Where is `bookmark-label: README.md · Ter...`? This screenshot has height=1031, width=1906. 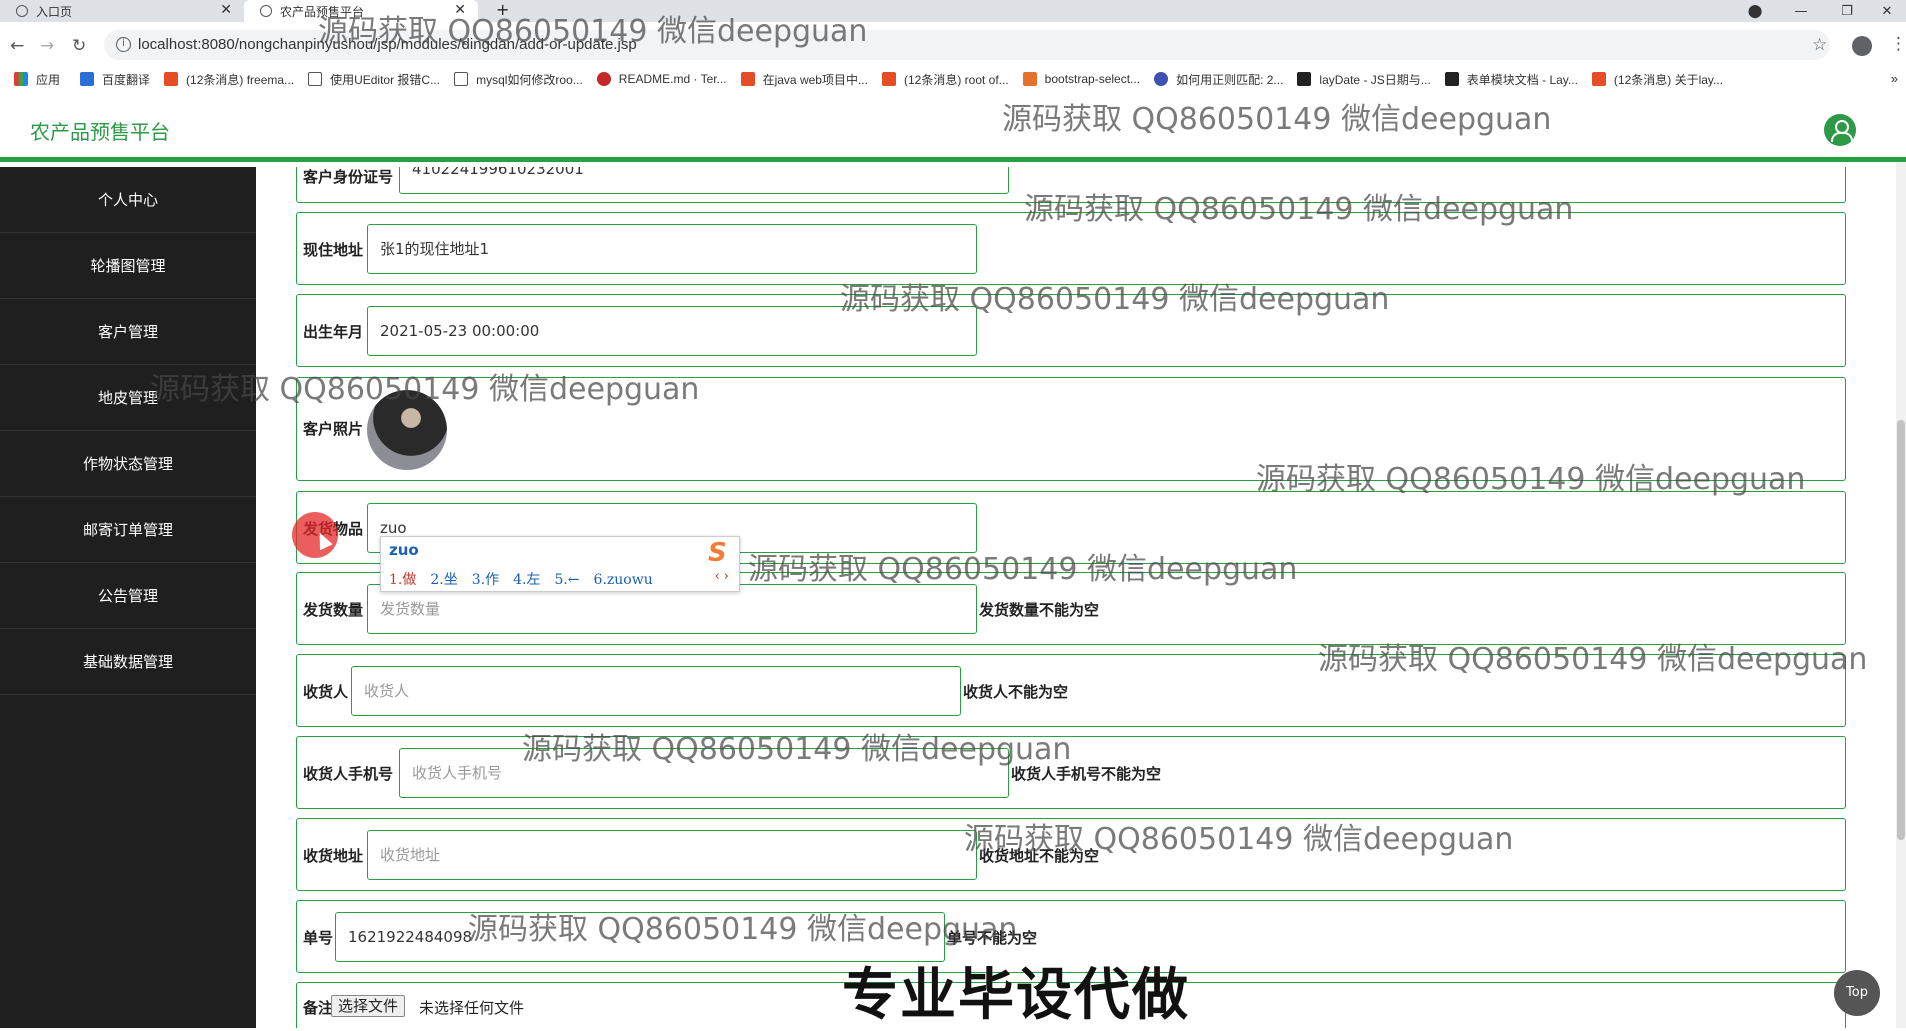
bookmark-label: README.md · Ter... is located at coordinates (672, 79).